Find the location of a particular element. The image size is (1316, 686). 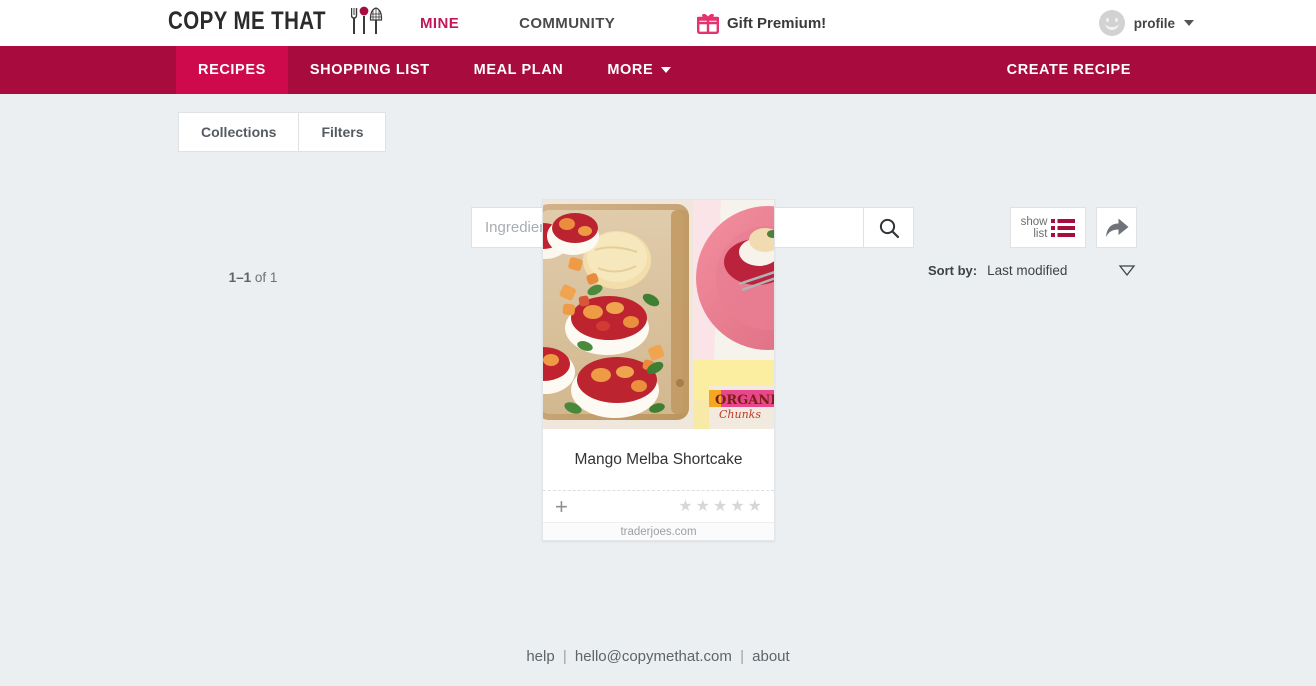

top-nav: MINE COMMUNITY is located at coordinates (517, 23).